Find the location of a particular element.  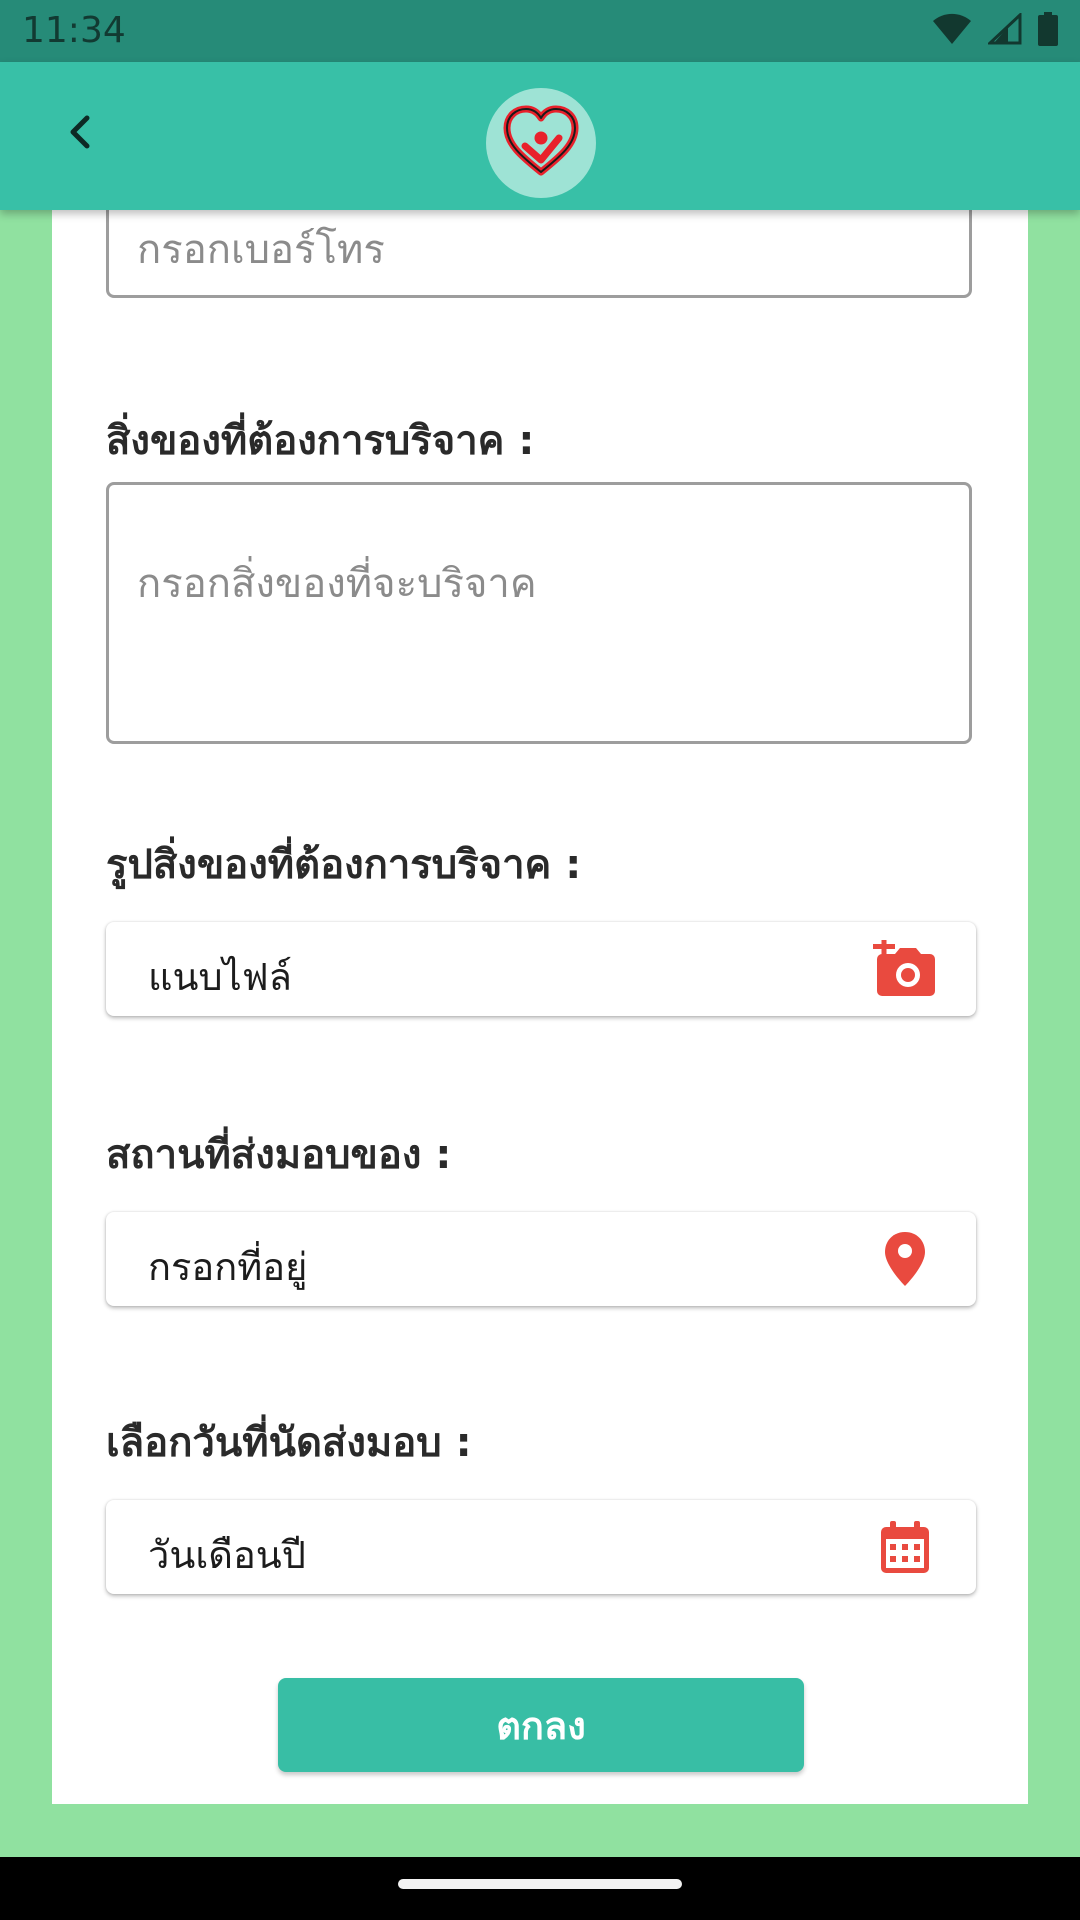

photo-attach-field: แนบไฟล์ is located at coordinates (541, 969).